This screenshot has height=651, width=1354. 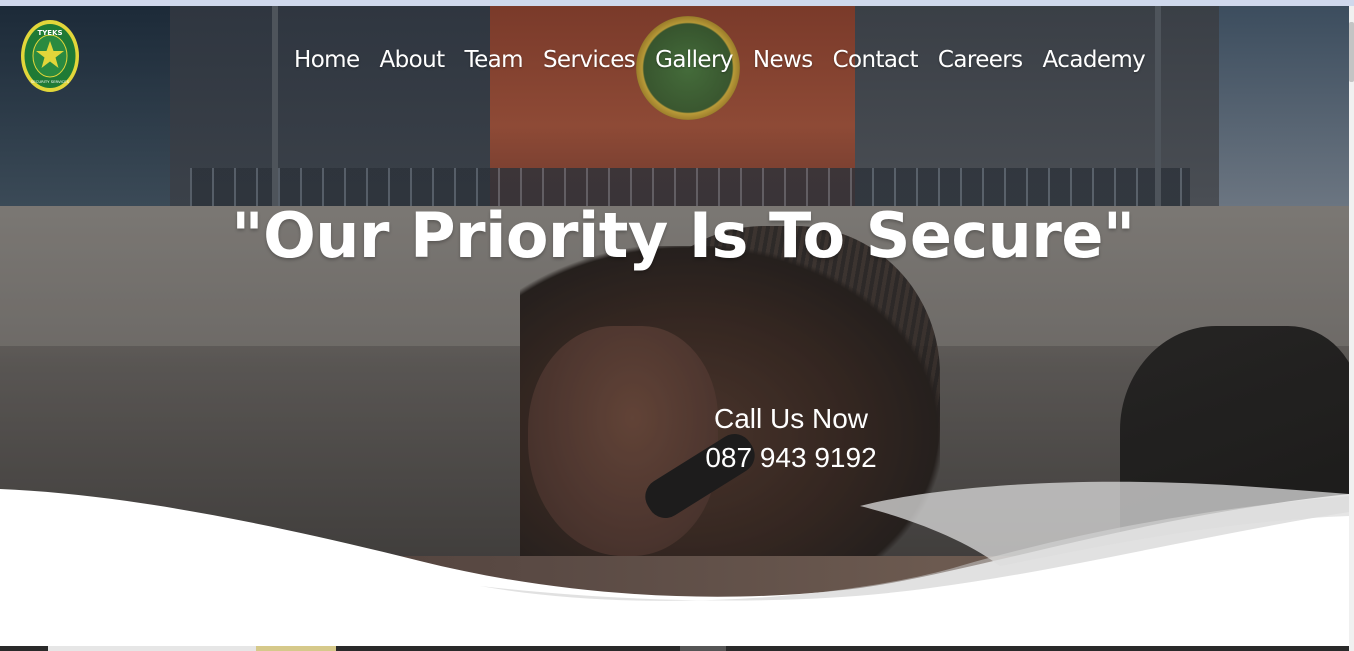 What do you see at coordinates (980, 60) in the screenshot?
I see `nav-item-careers: Careers` at bounding box center [980, 60].